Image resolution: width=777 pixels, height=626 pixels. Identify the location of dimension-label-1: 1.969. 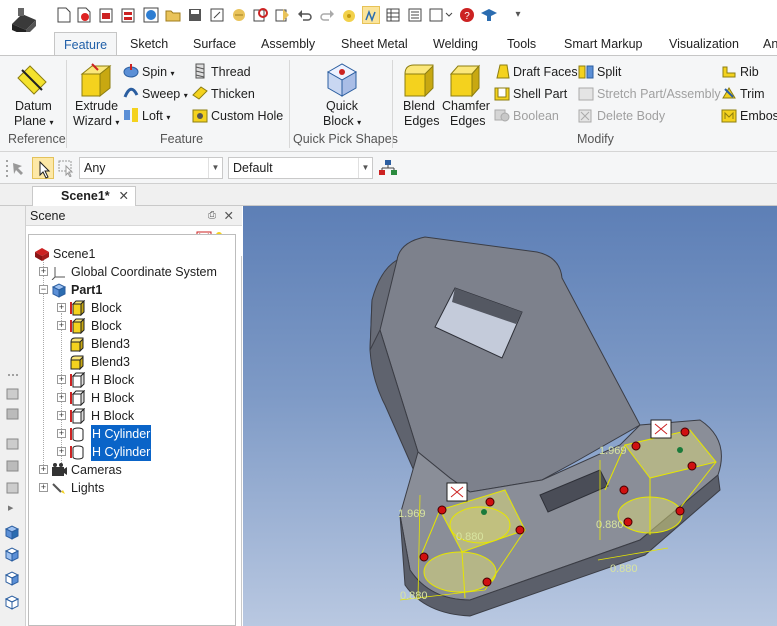
(412, 514).